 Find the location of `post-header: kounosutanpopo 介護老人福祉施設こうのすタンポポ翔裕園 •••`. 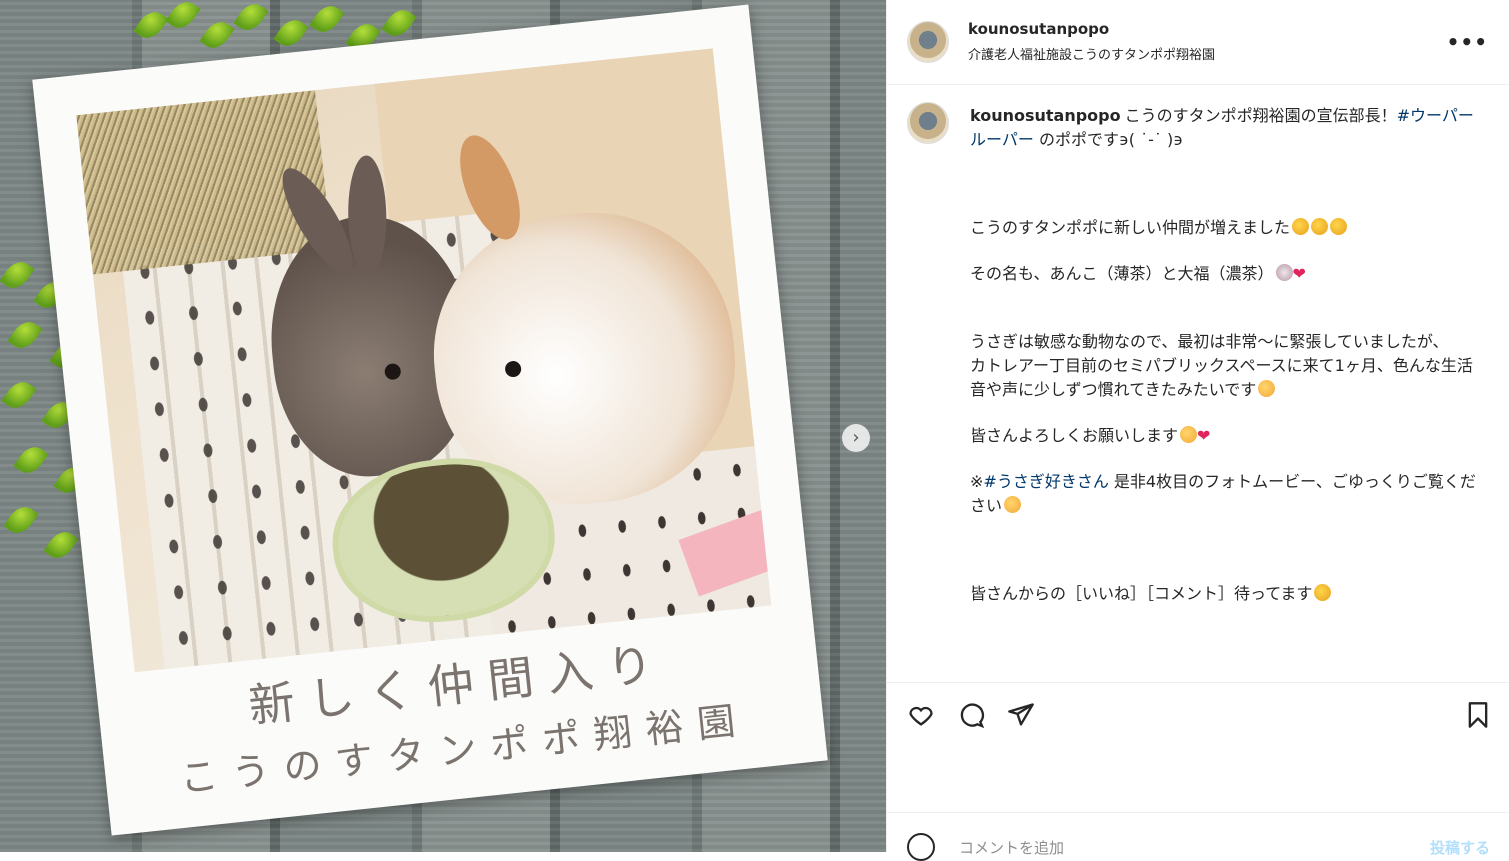

post-header: kounosutanpopo 介護老人福祉施設こうのすタンポポ翔裕園 ••• is located at coordinates (1198, 42).